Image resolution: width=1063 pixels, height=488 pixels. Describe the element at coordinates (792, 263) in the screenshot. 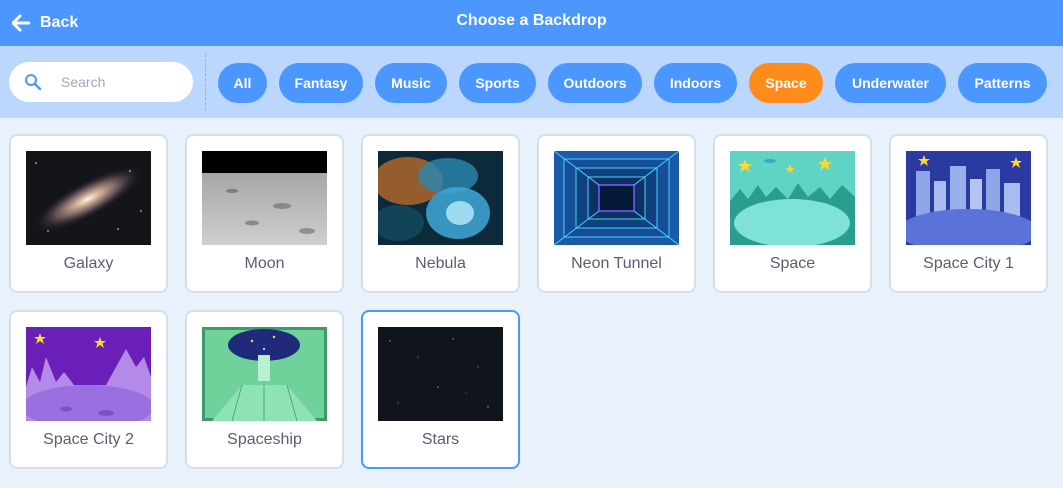

I see `backdrop-name: Space` at that location.